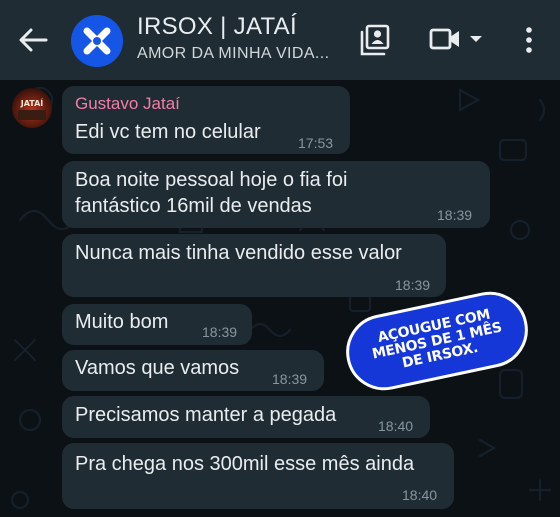  I want to click on message-text: Precisamos manter a pegada, so click(206, 415).